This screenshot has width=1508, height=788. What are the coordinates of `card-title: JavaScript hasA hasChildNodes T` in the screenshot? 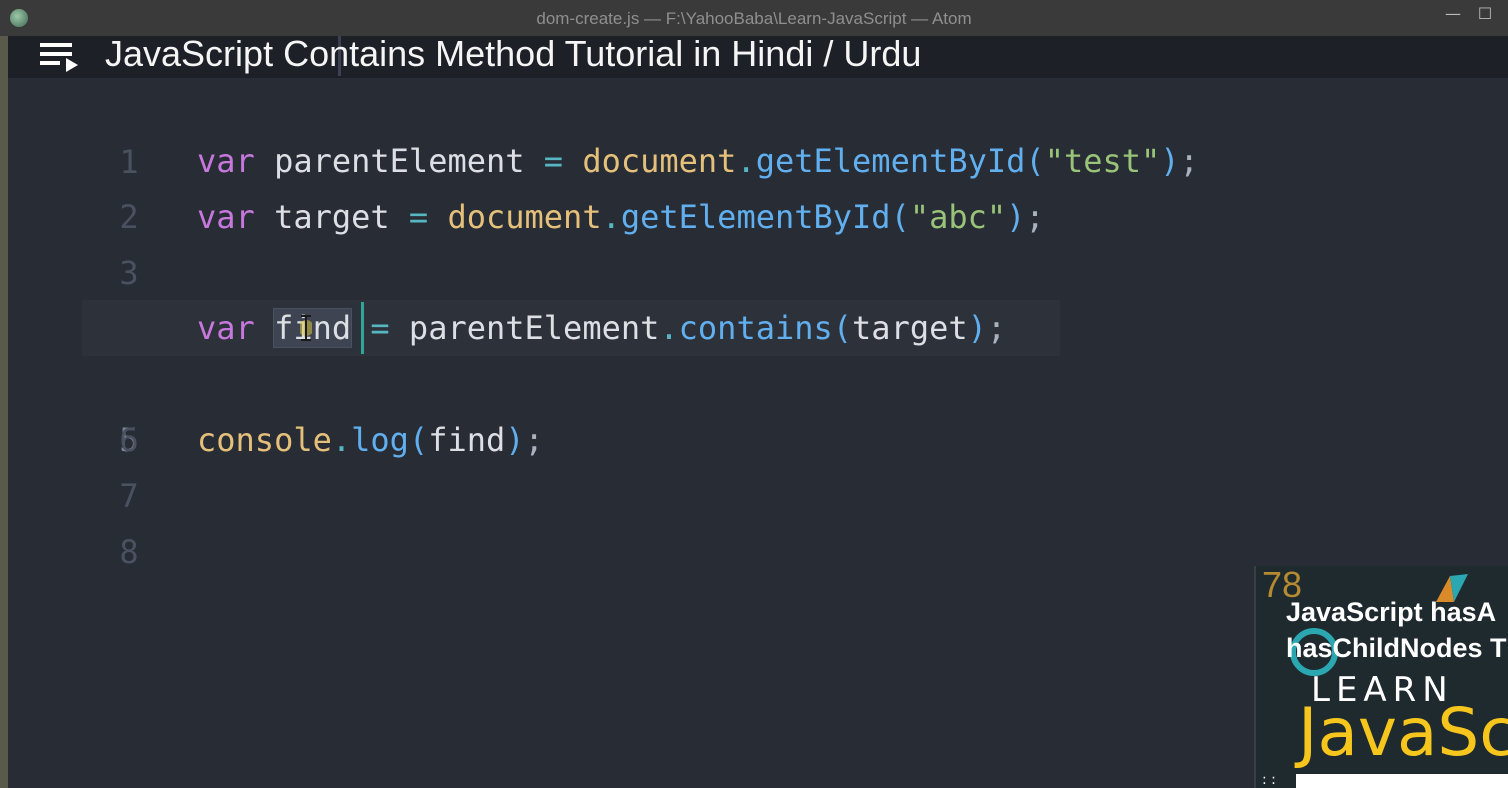 It's located at (1397, 630).